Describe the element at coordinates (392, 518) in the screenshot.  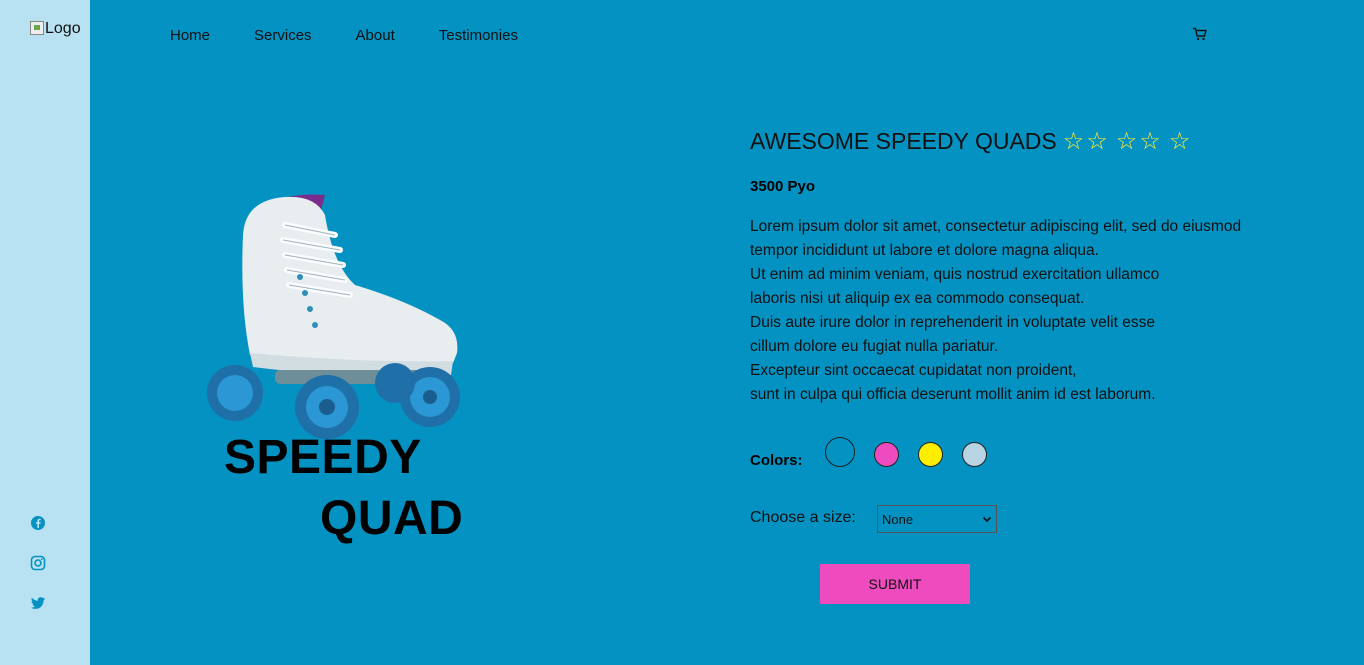
I see `brand-line-2: QUAD` at that location.